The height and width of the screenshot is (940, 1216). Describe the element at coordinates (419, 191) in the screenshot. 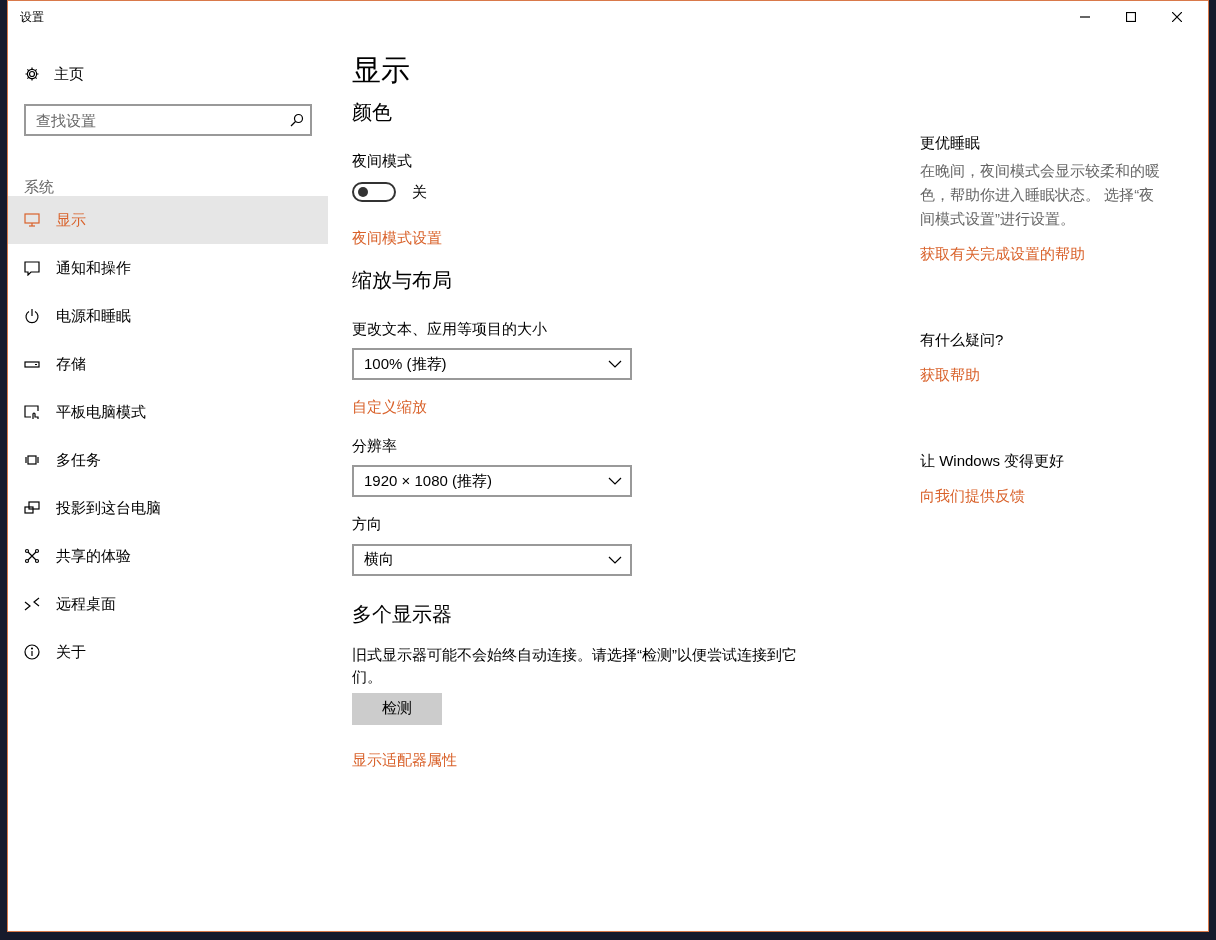

I see `toggle-state: 关` at that location.